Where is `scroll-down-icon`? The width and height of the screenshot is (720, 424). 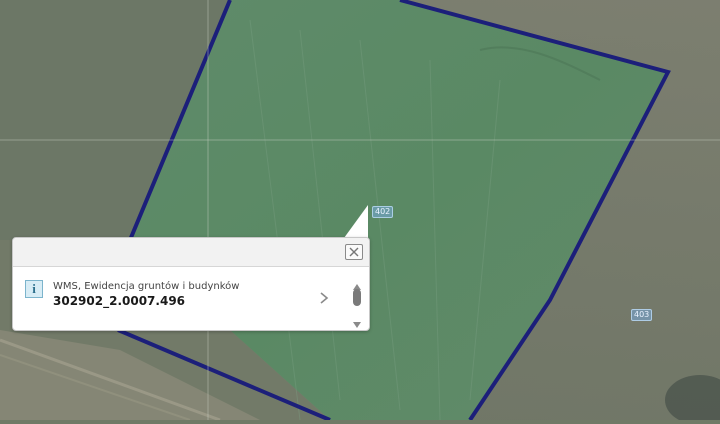 scroll-down-icon is located at coordinates (357, 321).